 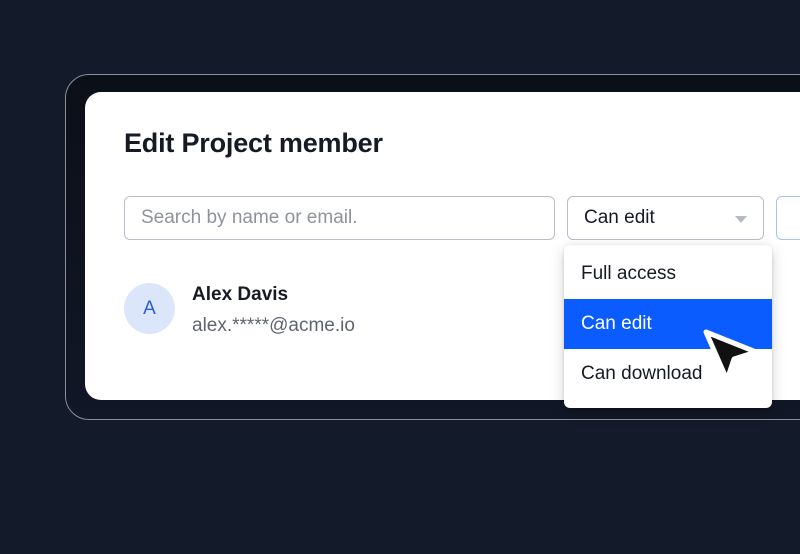 I want to click on permission-dropdown-menu: Full access Can edit Can download, so click(x=668, y=326).